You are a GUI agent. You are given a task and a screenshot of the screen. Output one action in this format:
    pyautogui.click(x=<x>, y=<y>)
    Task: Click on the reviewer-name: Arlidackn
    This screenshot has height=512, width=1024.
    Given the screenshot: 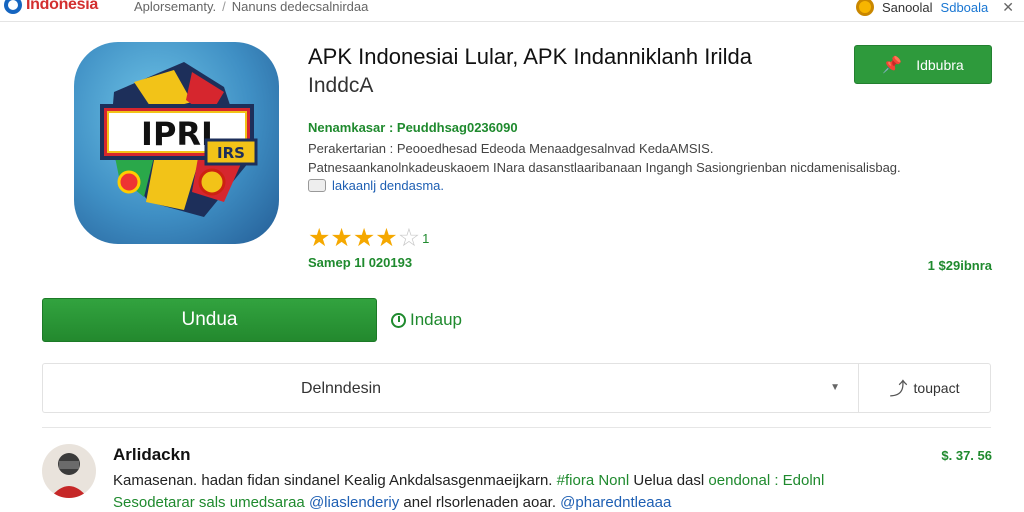 What is the action you would take?
    pyautogui.click(x=152, y=454)
    